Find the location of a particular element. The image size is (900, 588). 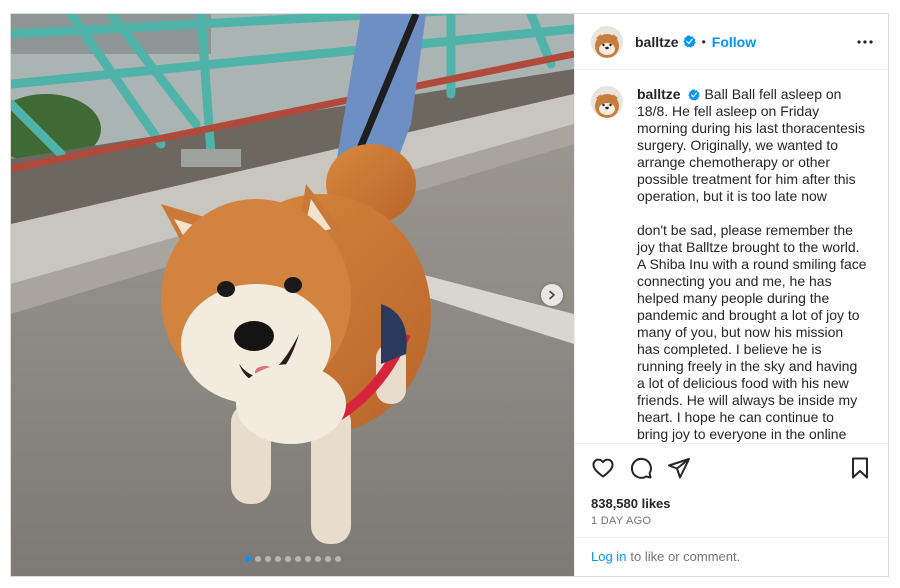

post-actions-area: 838,580 likes 1 DAY AGO is located at coordinates (731, 484).